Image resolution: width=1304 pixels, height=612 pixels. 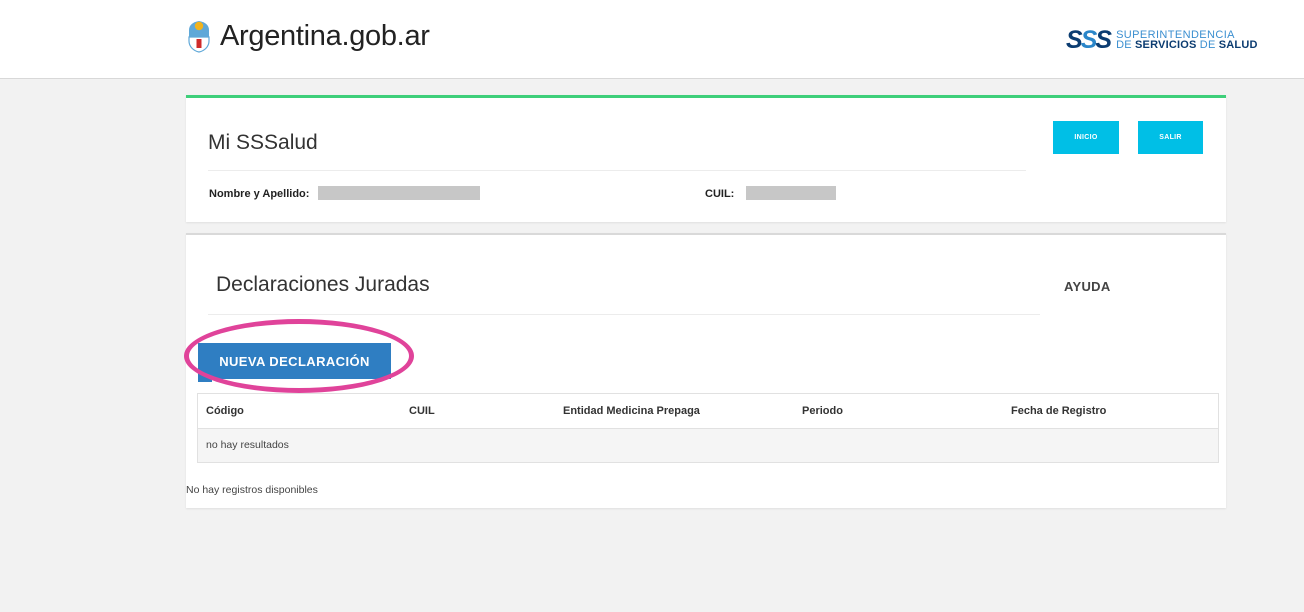 What do you see at coordinates (1086, 137) in the screenshot?
I see `inicio-button: INICIO` at bounding box center [1086, 137].